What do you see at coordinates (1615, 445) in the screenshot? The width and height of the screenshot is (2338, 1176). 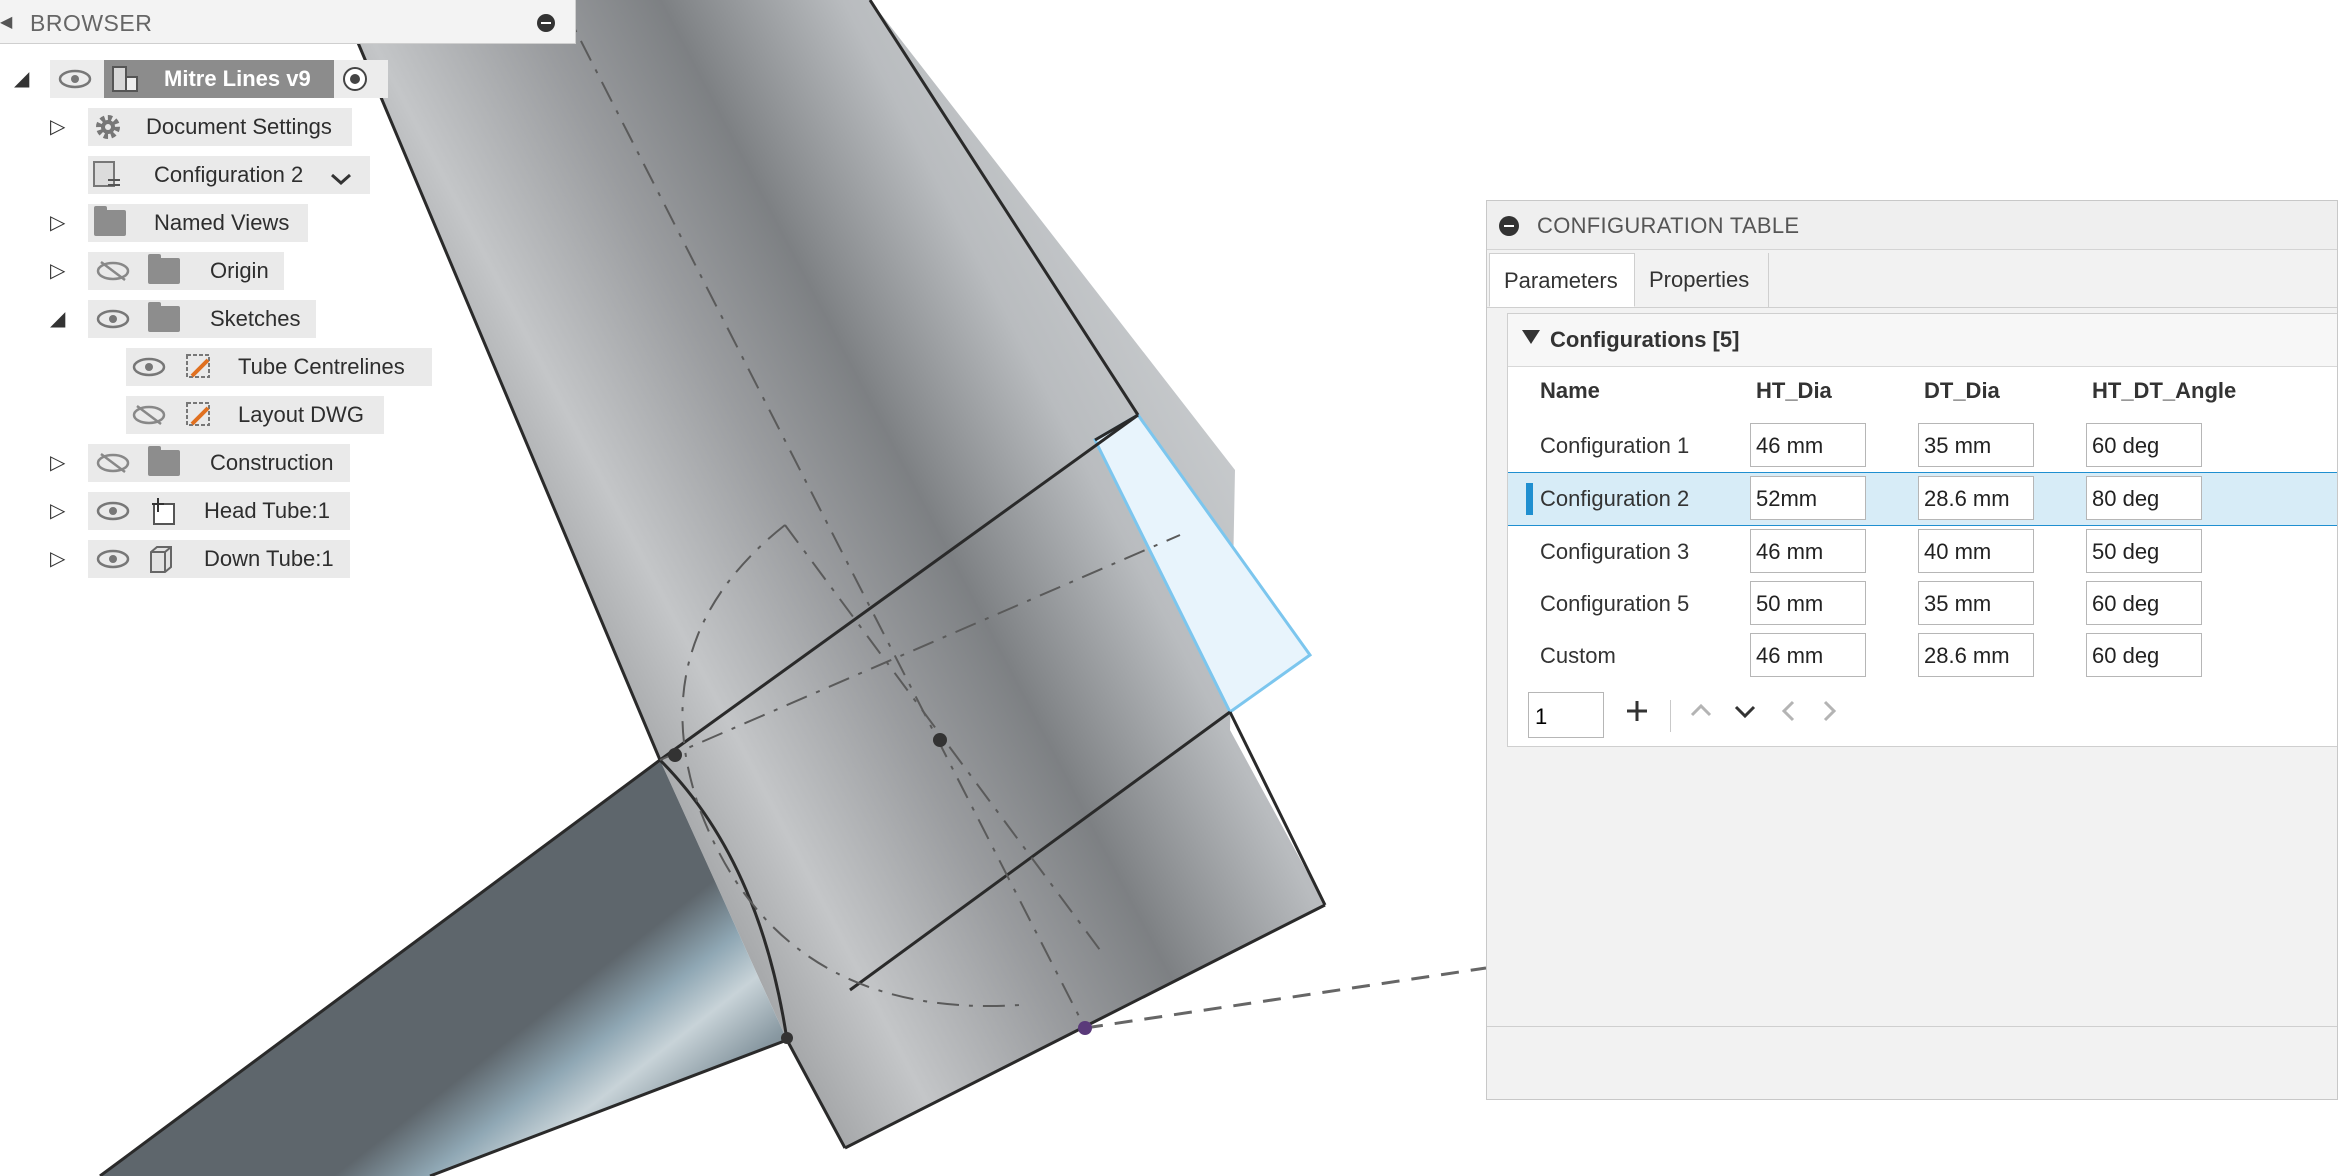 I see `config-name: Configuration 1` at bounding box center [1615, 445].